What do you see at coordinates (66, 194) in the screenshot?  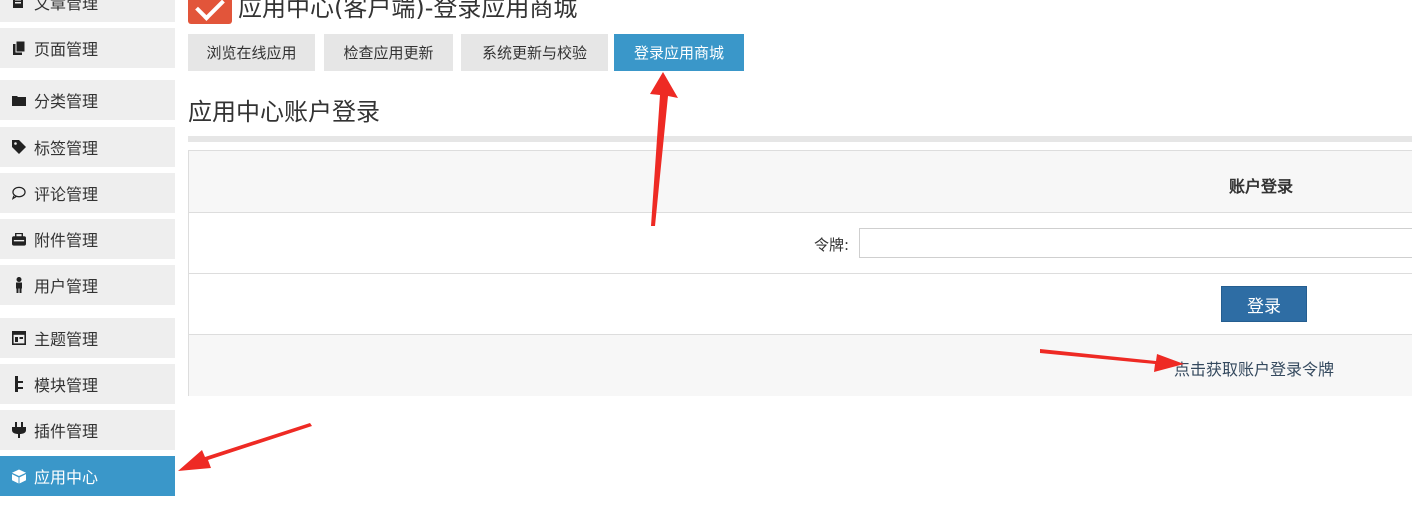 I see `sidebar-item-label: 评论管理` at bounding box center [66, 194].